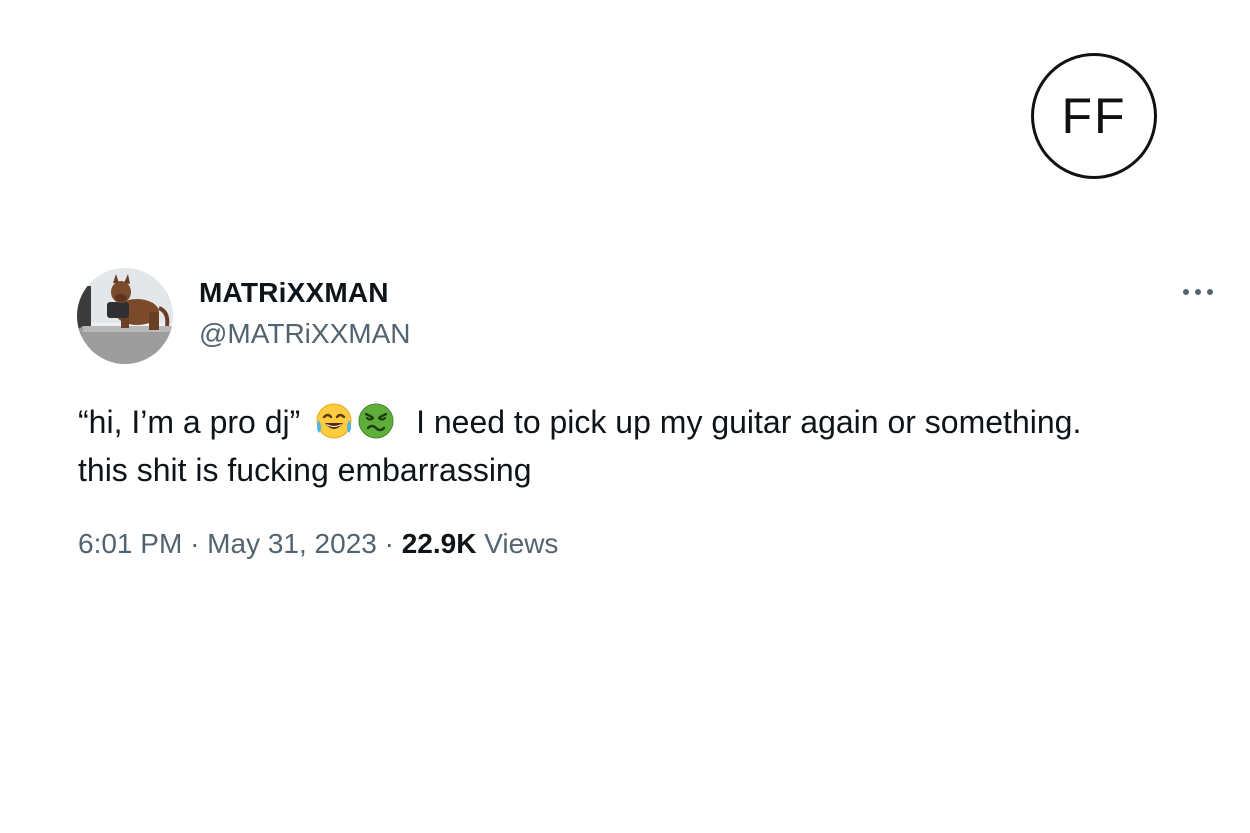 This screenshot has width=1250, height=833. What do you see at coordinates (334, 421) in the screenshot?
I see `face-with-tears-of-joy-emoji` at bounding box center [334, 421].